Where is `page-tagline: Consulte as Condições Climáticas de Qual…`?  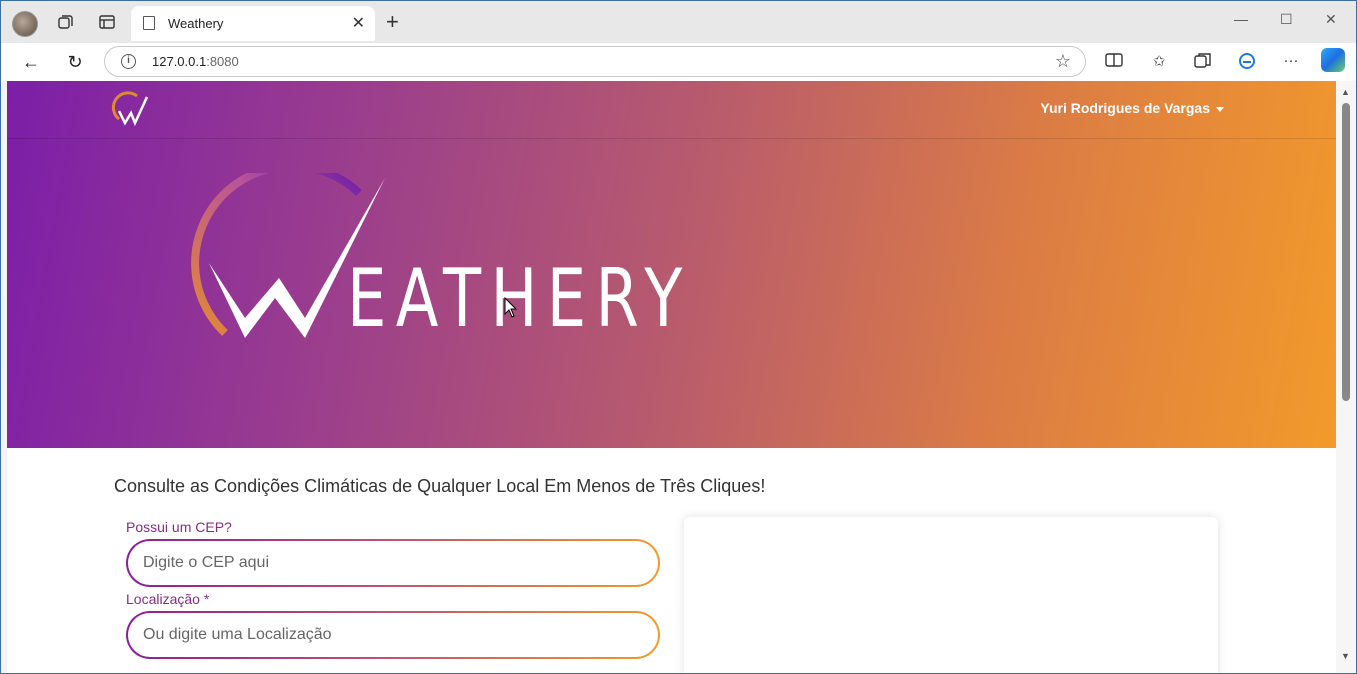
page-tagline: Consulte as Condições Climáticas de Qual… is located at coordinates (440, 486).